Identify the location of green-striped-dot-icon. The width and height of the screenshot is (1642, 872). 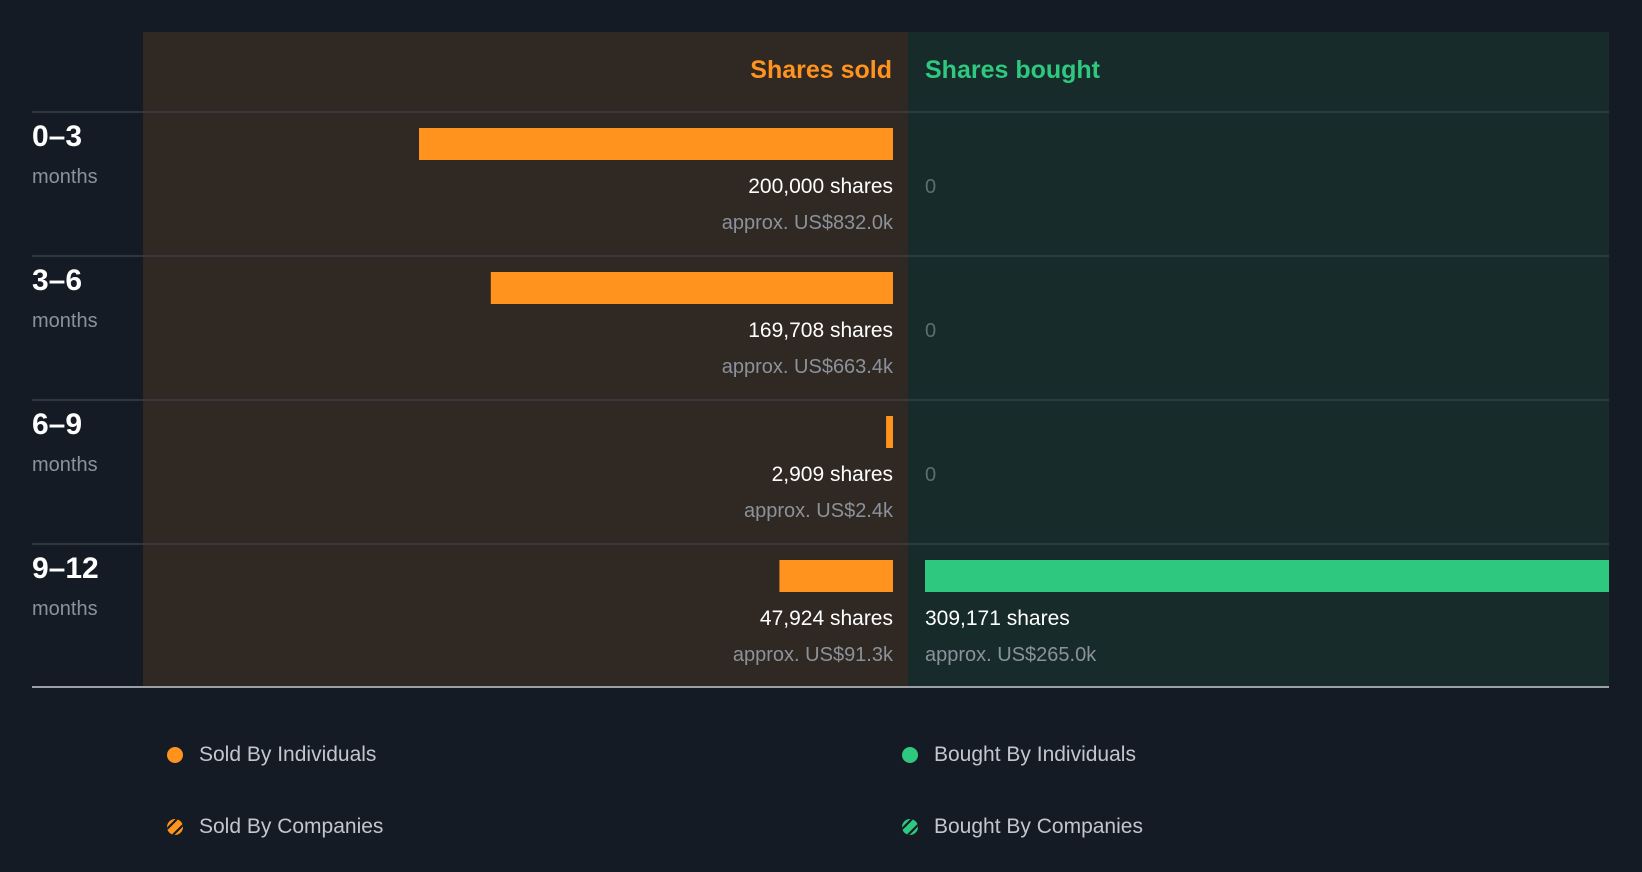
(910, 827).